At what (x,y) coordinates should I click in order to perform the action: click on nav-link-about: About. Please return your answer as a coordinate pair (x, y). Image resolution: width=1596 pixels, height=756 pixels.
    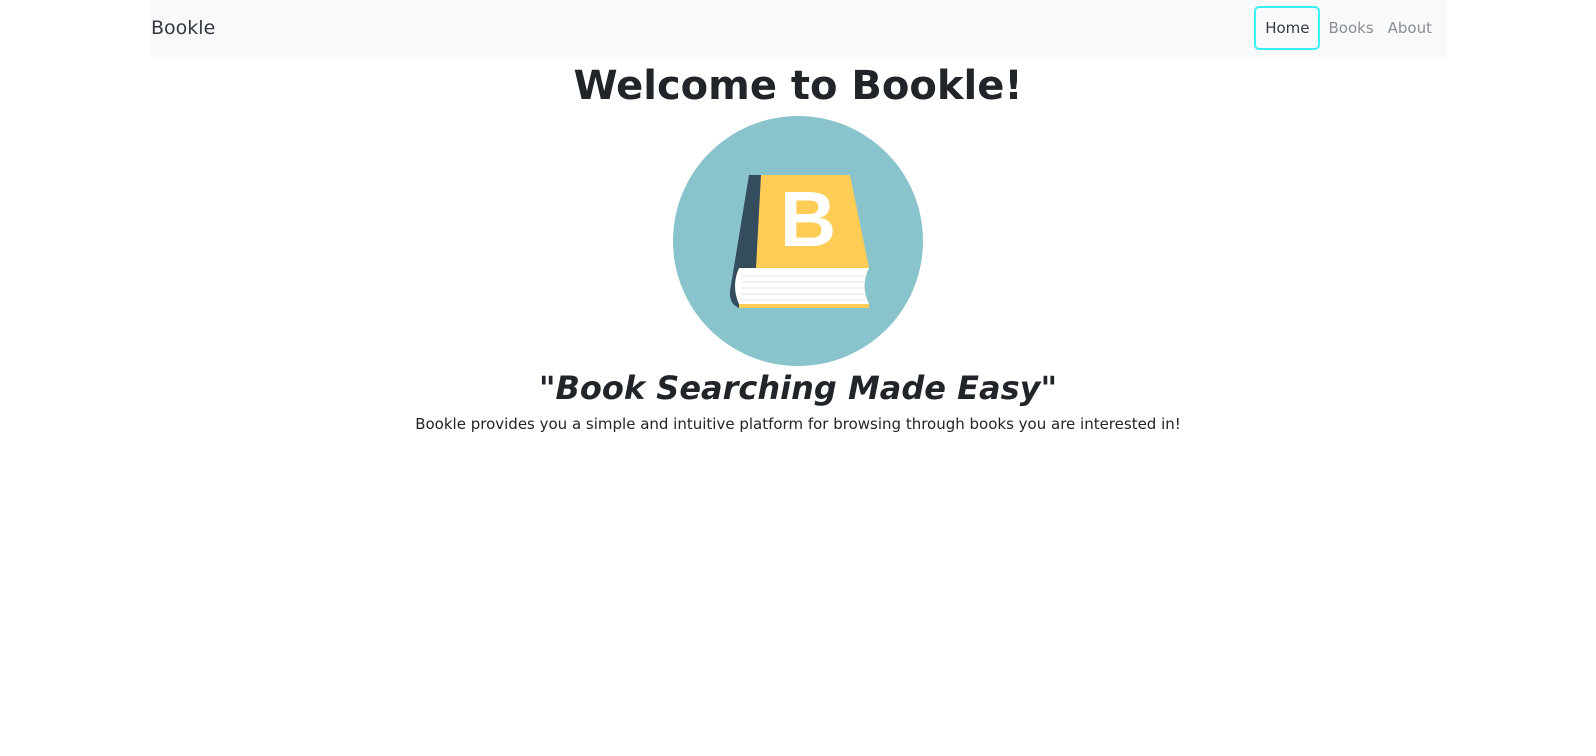
    Looking at the image, I should click on (1410, 28).